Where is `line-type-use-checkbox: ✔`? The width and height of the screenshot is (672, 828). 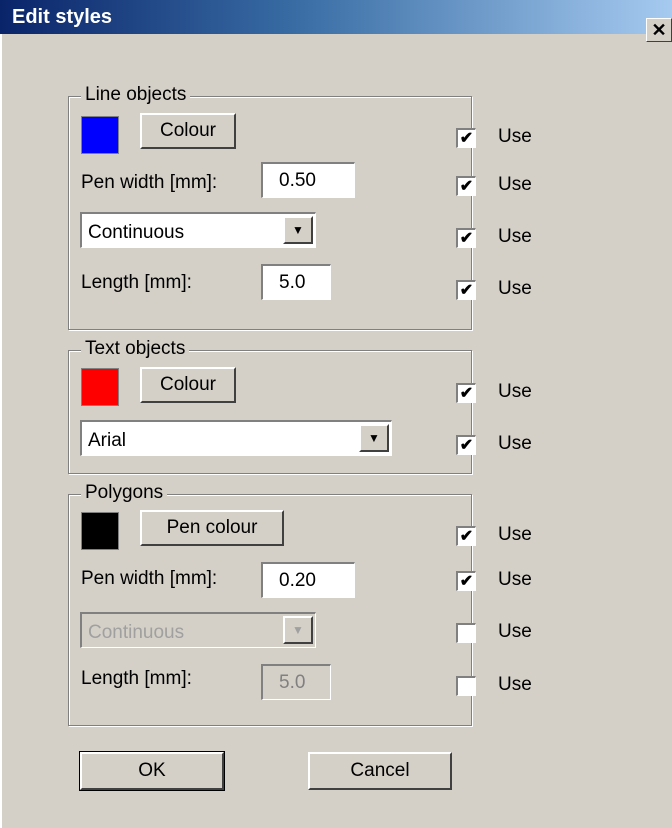
line-type-use-checkbox: ✔ is located at coordinates (466, 238).